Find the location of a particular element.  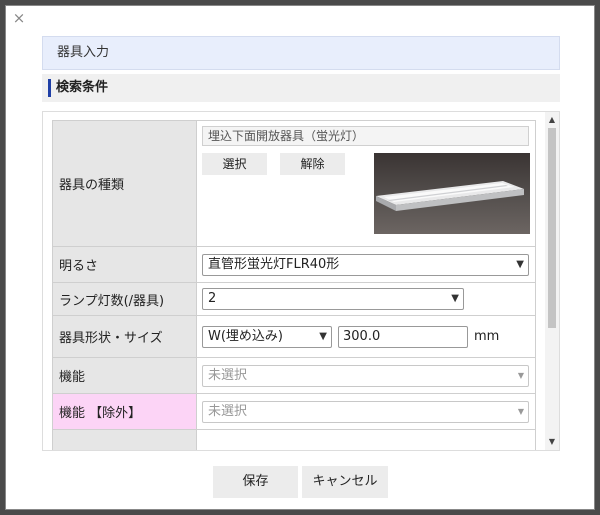

shape-label: 器具形状・サイズ is located at coordinates (124, 336).